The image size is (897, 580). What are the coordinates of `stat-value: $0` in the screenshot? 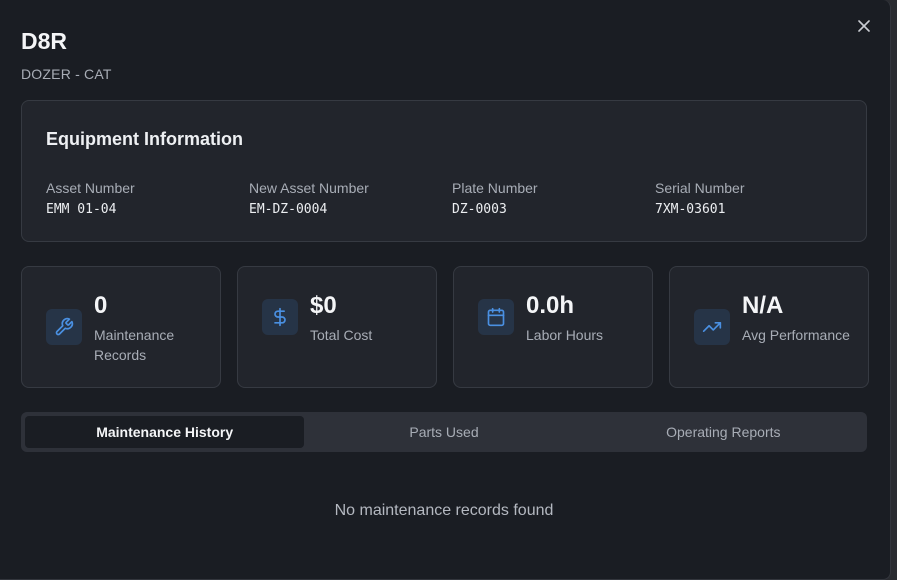 It's located at (323, 305).